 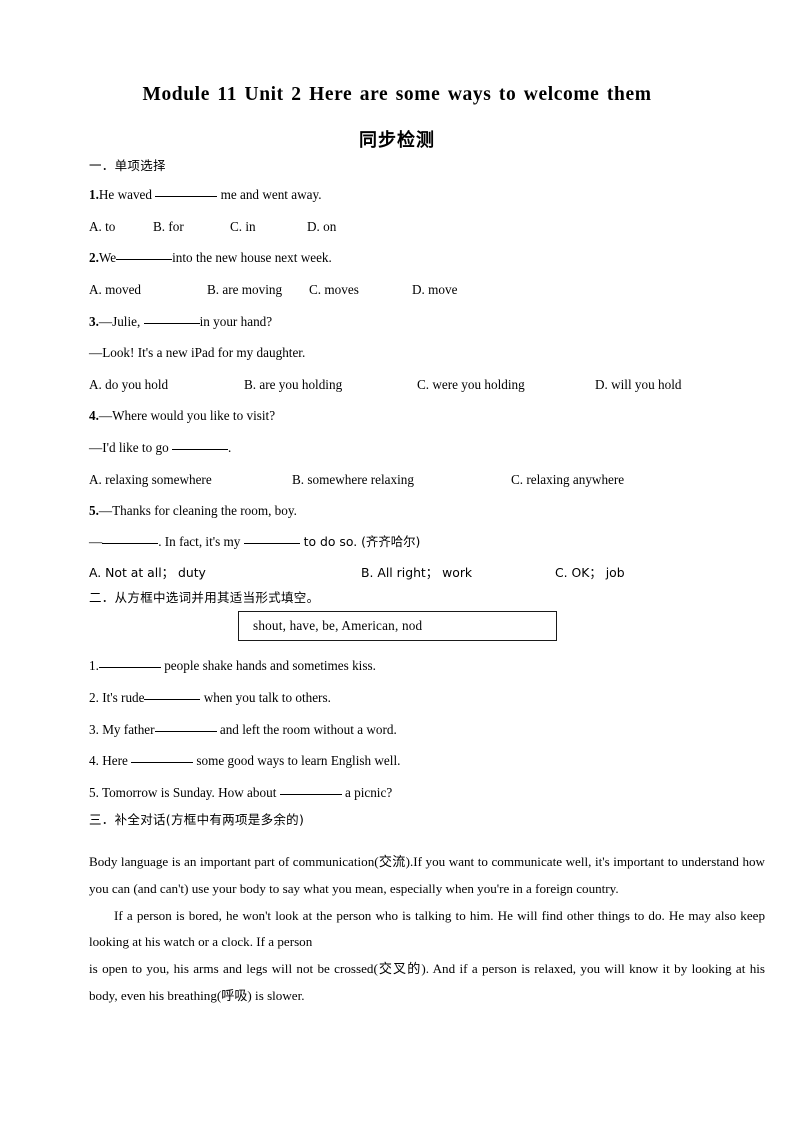 I want to click on question-5-stem-line1: 5.—Thanks for cleaning the room, boy., so click(x=427, y=510).